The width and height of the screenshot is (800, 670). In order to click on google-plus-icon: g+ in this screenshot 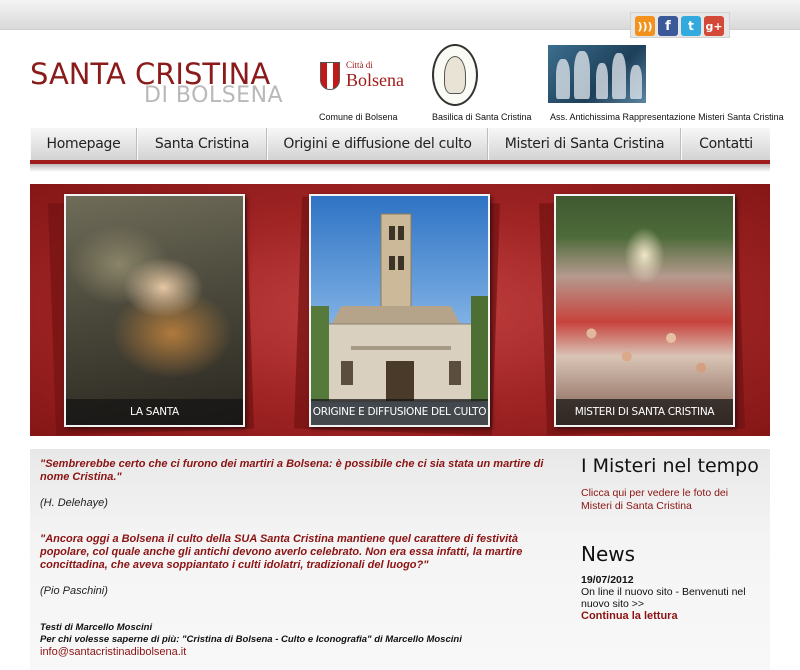, I will do `click(714, 26)`.